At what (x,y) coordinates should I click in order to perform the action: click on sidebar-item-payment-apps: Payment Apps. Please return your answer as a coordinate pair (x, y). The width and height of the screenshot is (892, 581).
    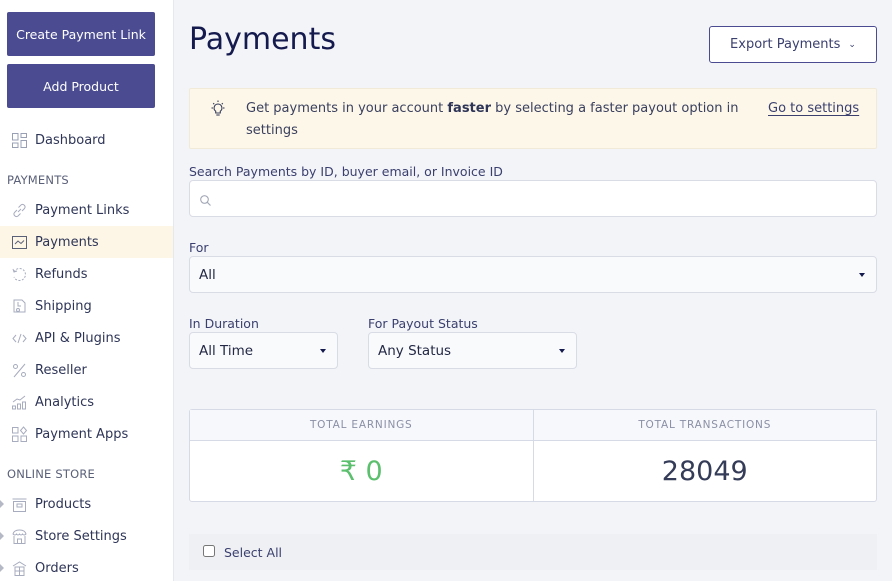
    Looking at the image, I should click on (86, 434).